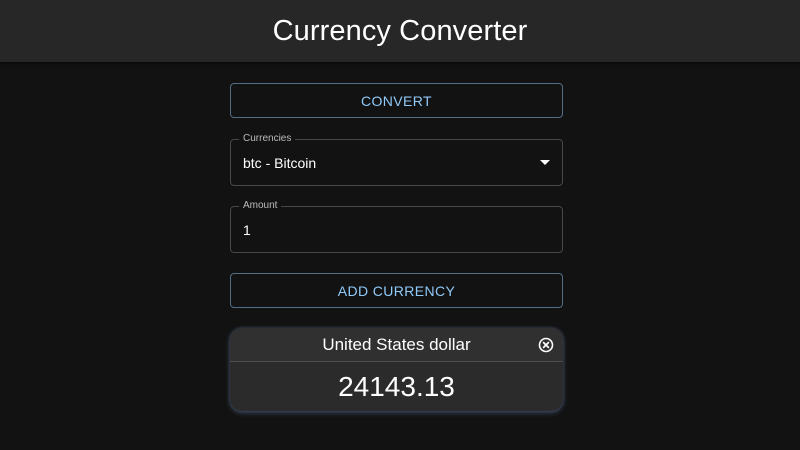  I want to click on result-value: 24143.13, so click(396, 386).